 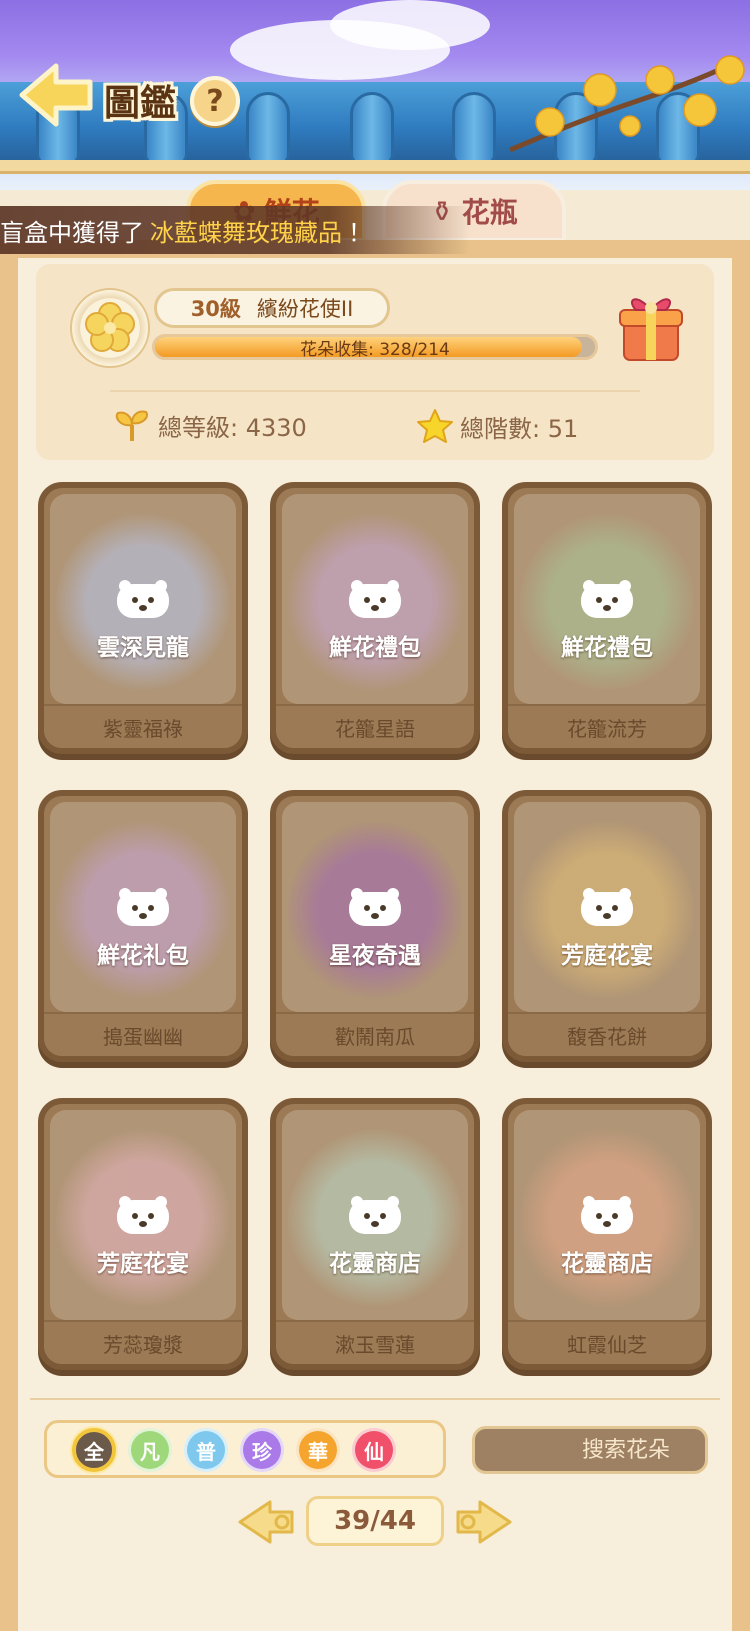 What do you see at coordinates (375, 349) in the screenshot?
I see `progress-label: 花朵收集: 328/214` at bounding box center [375, 349].